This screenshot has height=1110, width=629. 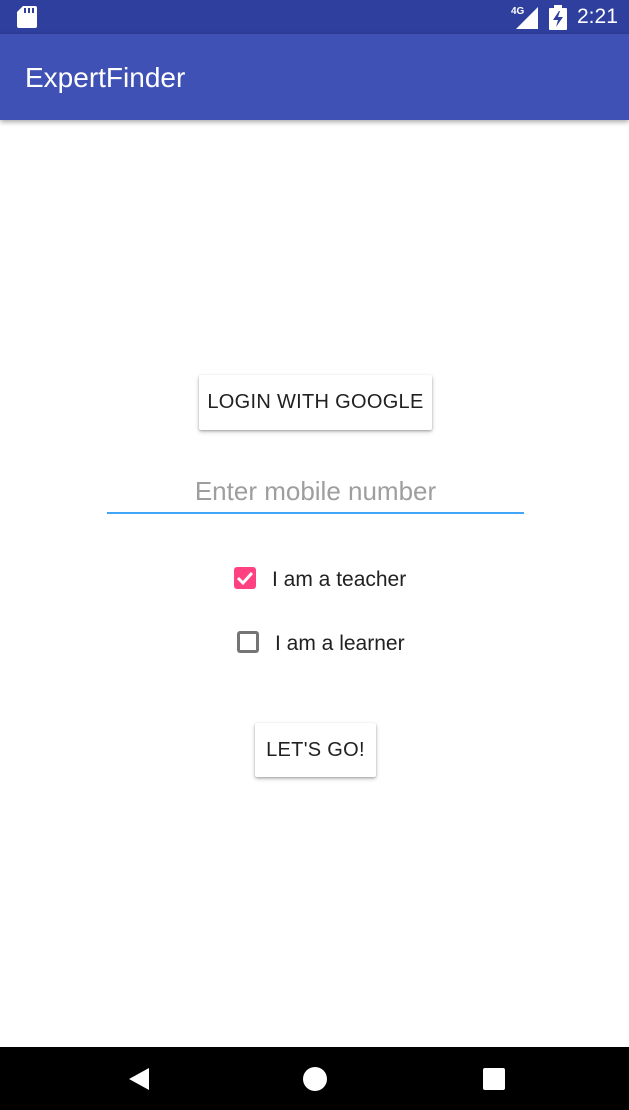 I want to click on status-bar: 4G 2:21, so click(x=314, y=17).